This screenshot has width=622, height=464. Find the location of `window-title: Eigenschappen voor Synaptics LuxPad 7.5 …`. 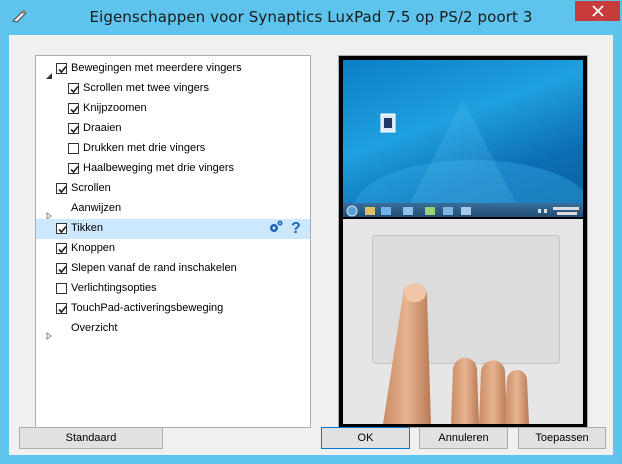

window-title: Eigenschappen voor Synaptics LuxPad 7.5 … is located at coordinates (311, 17).